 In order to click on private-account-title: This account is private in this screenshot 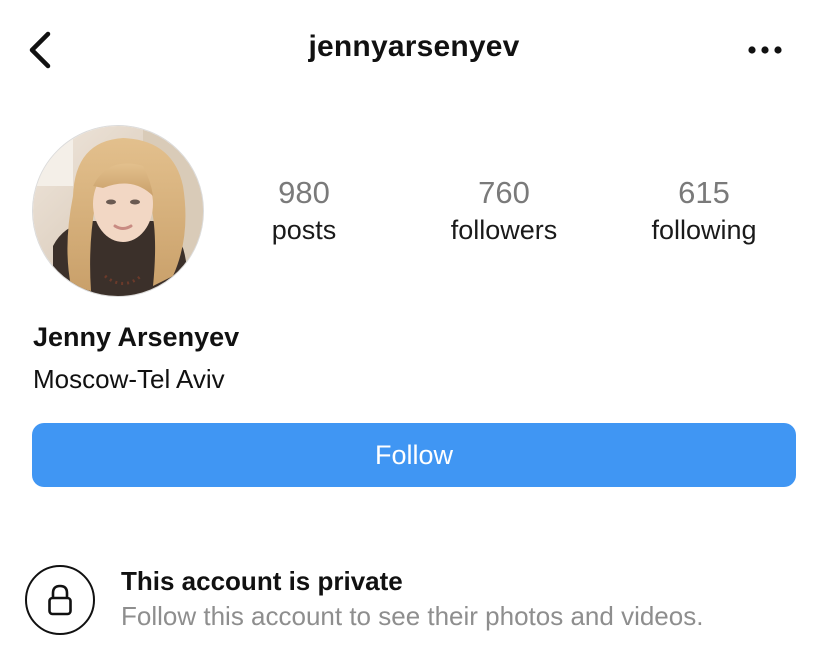, I will do `click(262, 581)`.